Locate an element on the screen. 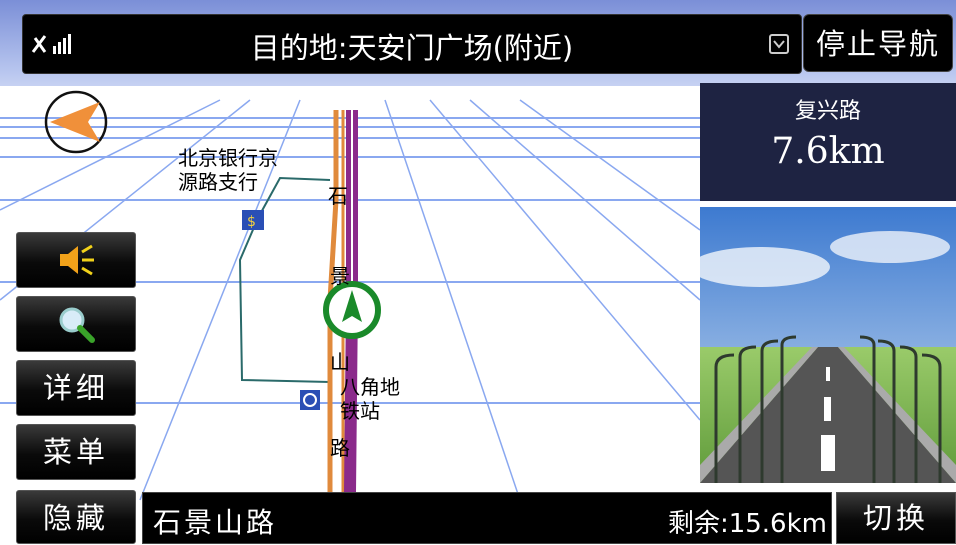  menu-button: 菜单 is located at coordinates (76, 452).